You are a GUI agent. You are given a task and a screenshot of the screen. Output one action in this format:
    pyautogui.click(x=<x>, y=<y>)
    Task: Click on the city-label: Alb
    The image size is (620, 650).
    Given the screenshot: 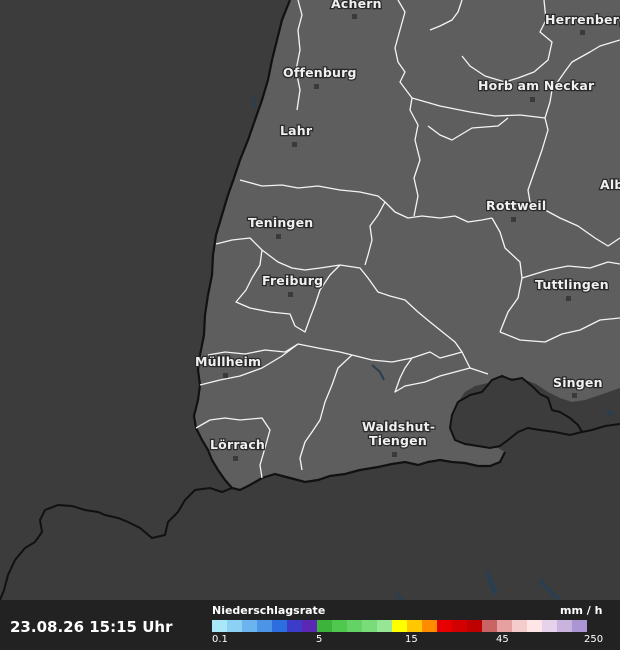 What is the action you would take?
    pyautogui.click(x=610, y=184)
    